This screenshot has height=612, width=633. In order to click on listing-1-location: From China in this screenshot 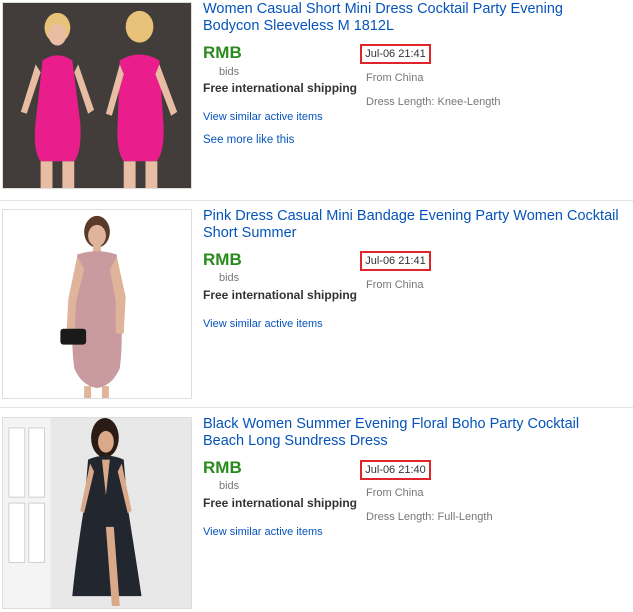, I will do `click(395, 78)`.